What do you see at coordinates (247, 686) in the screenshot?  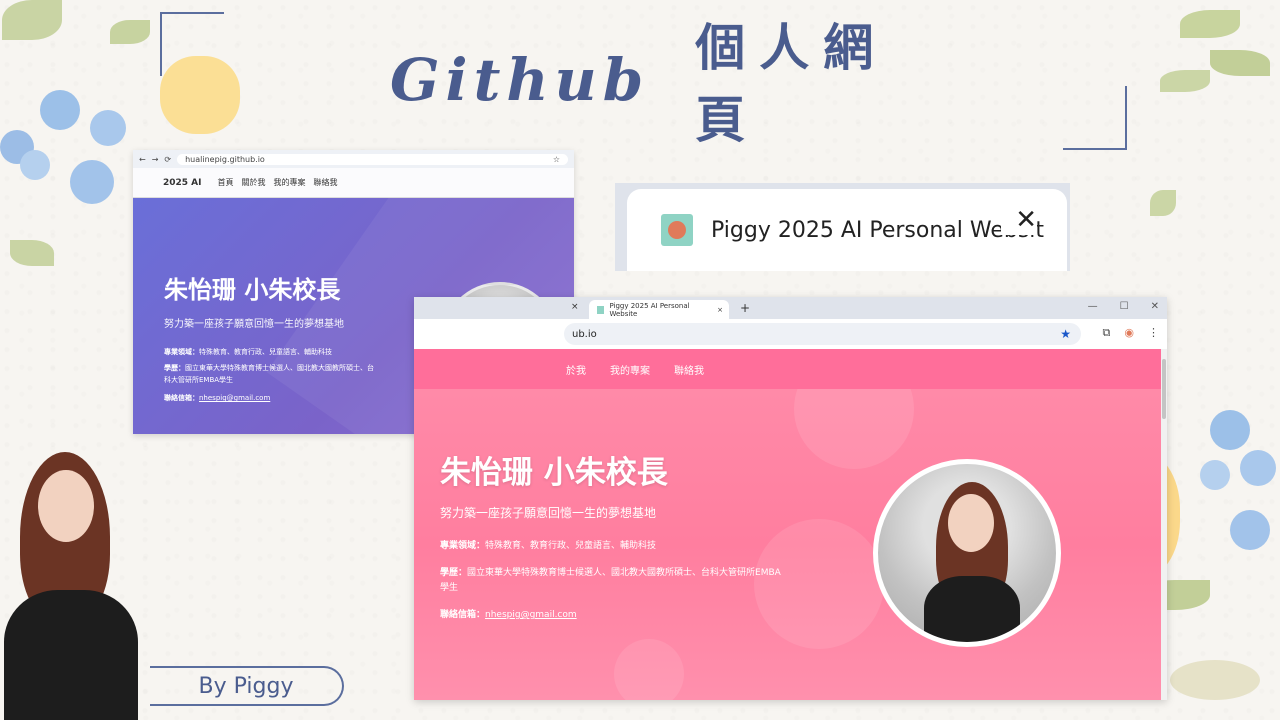 I see `byline: By Piggy` at bounding box center [247, 686].